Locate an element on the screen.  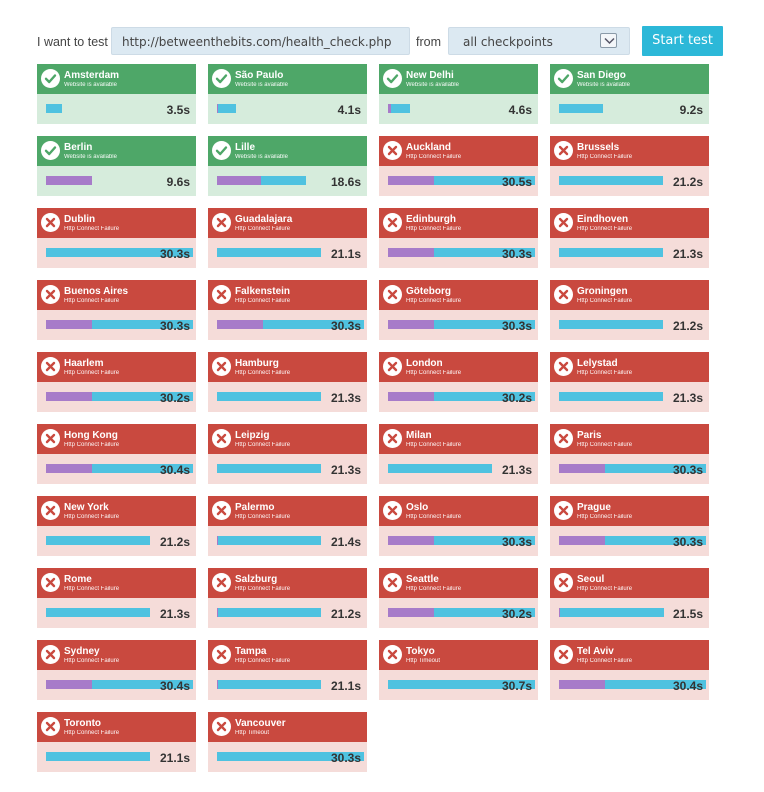
checkpoint-card: Groningen Http Connect Failure 21.2s is located at coordinates (629, 310).